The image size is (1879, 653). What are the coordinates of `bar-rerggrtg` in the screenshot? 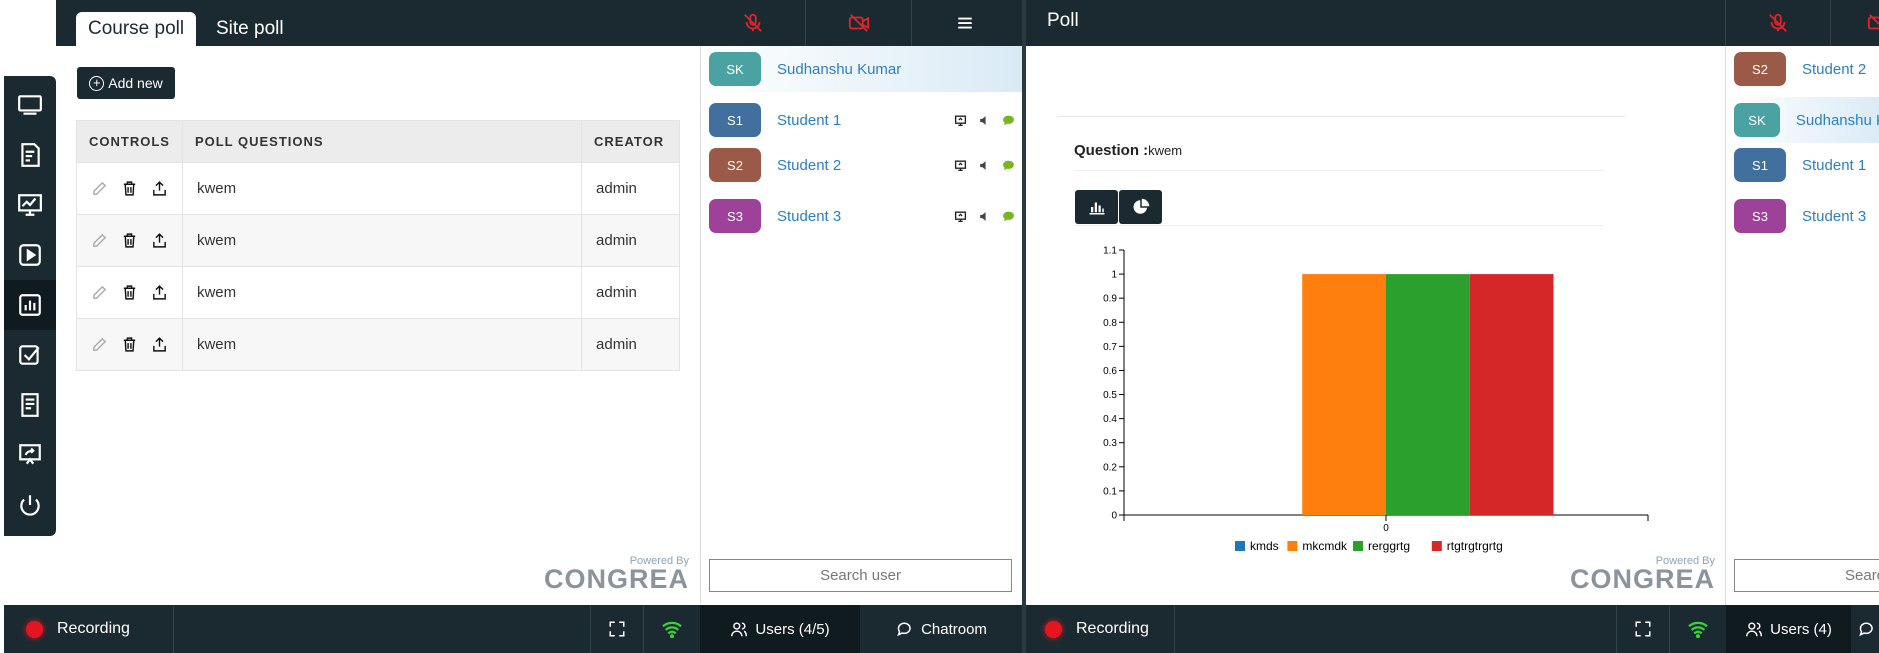 It's located at (1428, 394).